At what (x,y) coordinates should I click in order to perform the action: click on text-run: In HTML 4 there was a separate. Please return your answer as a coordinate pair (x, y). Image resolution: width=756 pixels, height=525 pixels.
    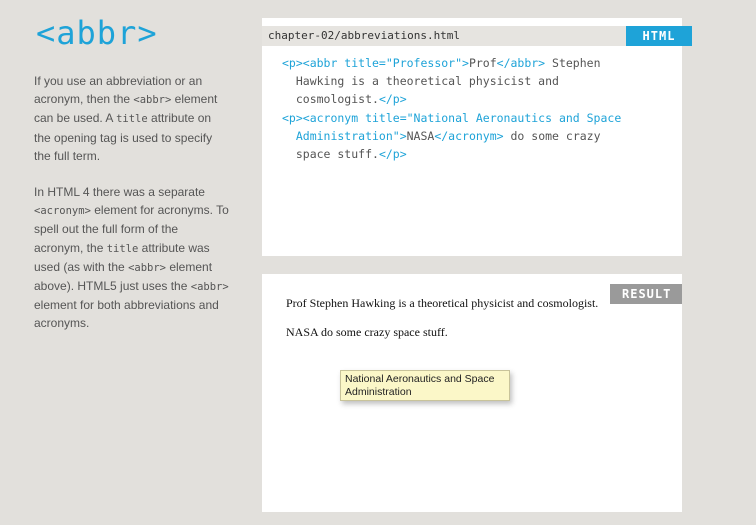
    Looking at the image, I should click on (119, 192).